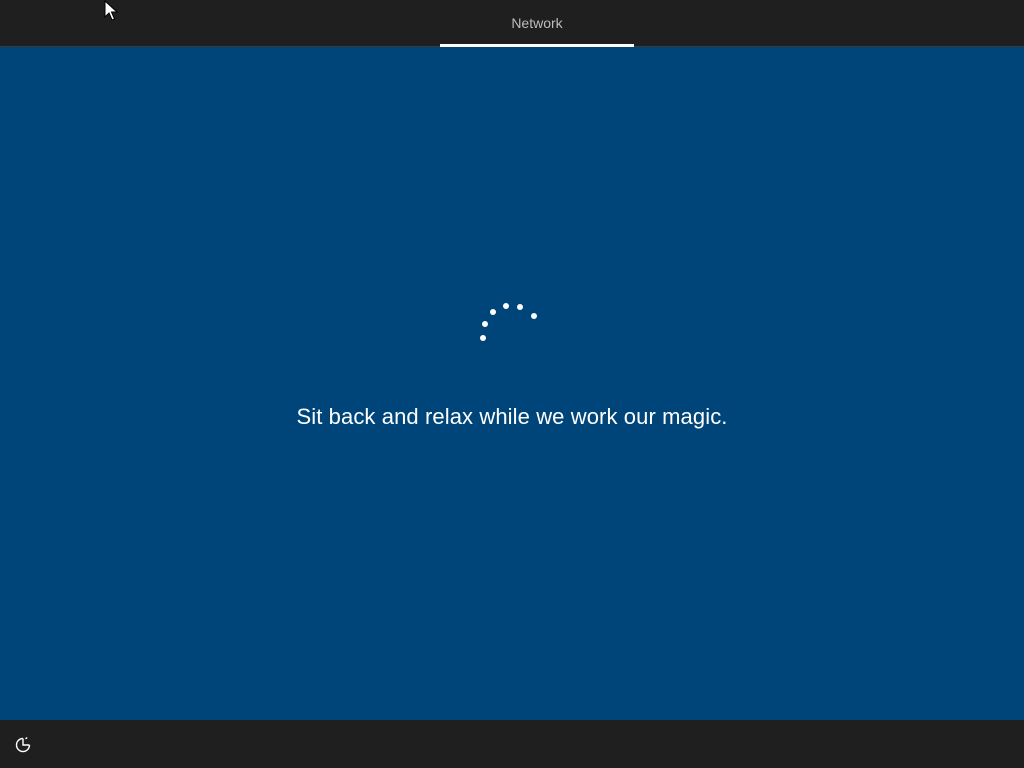 The height and width of the screenshot is (768, 1024). I want to click on loading-spinner-icon, so click(510, 322).